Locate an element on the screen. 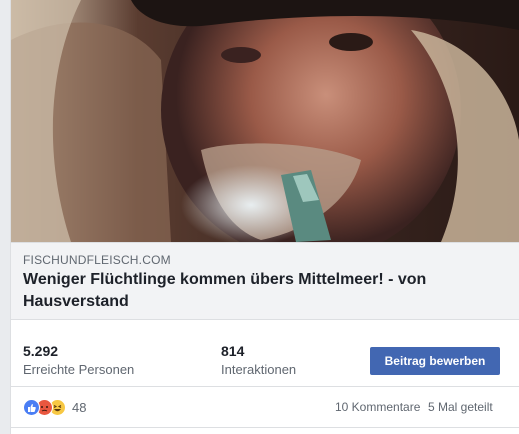 The width and height of the screenshot is (519, 434). reaction-count: 48 is located at coordinates (79, 407).